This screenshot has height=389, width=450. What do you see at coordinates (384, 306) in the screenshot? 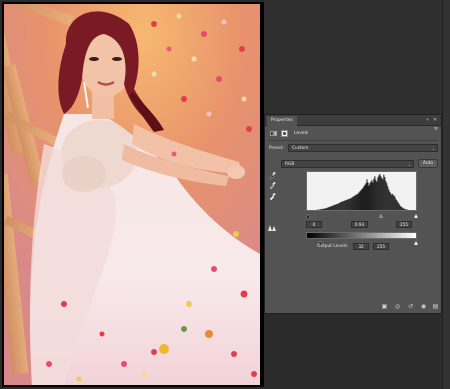
I see `clip-to-layer-icon: ▣` at bounding box center [384, 306].